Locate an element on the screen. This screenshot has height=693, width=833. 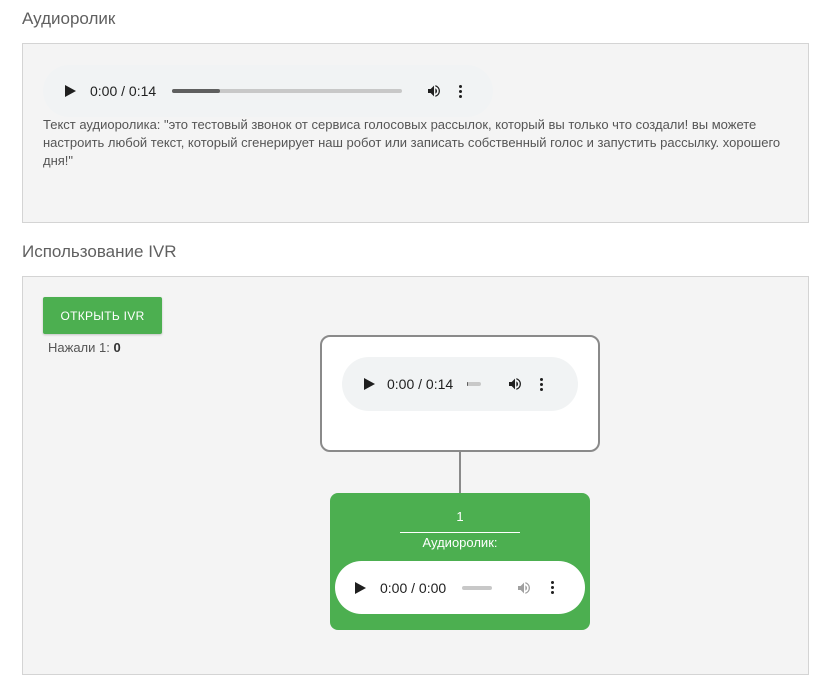
tree-connector is located at coordinates (460, 472).